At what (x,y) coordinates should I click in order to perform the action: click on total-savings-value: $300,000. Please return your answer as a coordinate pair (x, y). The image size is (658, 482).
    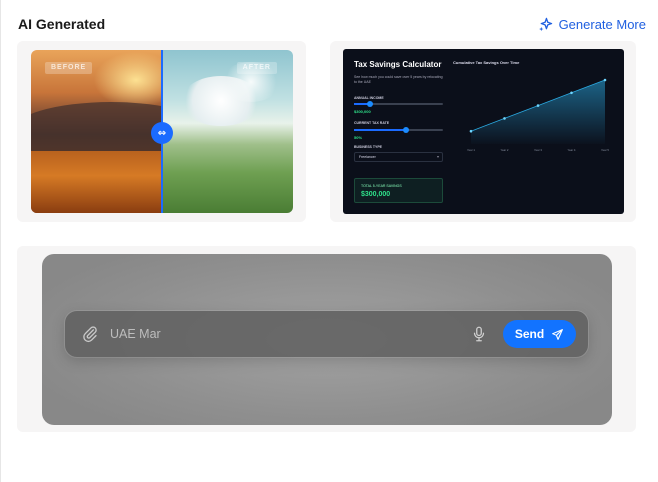
    Looking at the image, I should click on (376, 194).